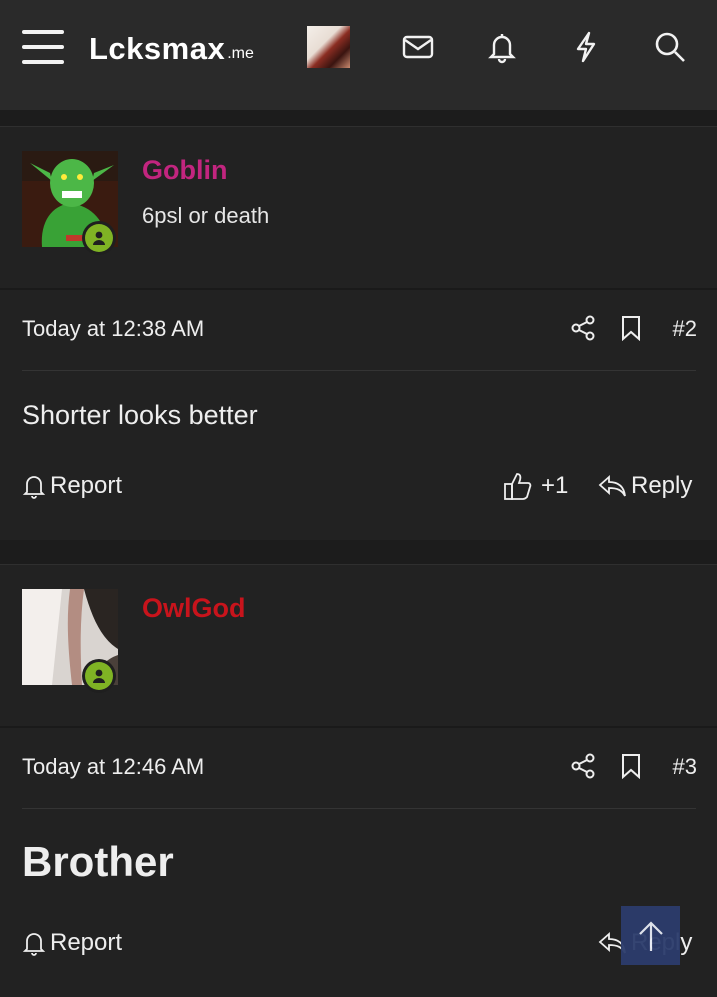 The height and width of the screenshot is (997, 717). Describe the element at coordinates (328, 47) in the screenshot. I see `account-avatar` at that location.